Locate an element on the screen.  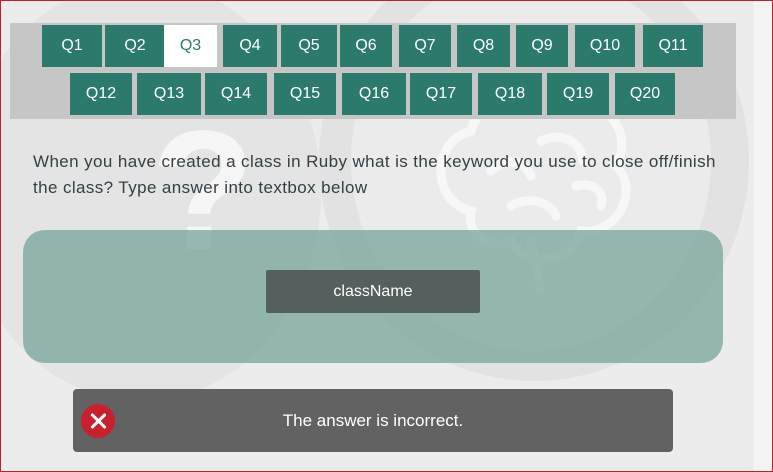
question-tab-q16: Q16 is located at coordinates (374, 94).